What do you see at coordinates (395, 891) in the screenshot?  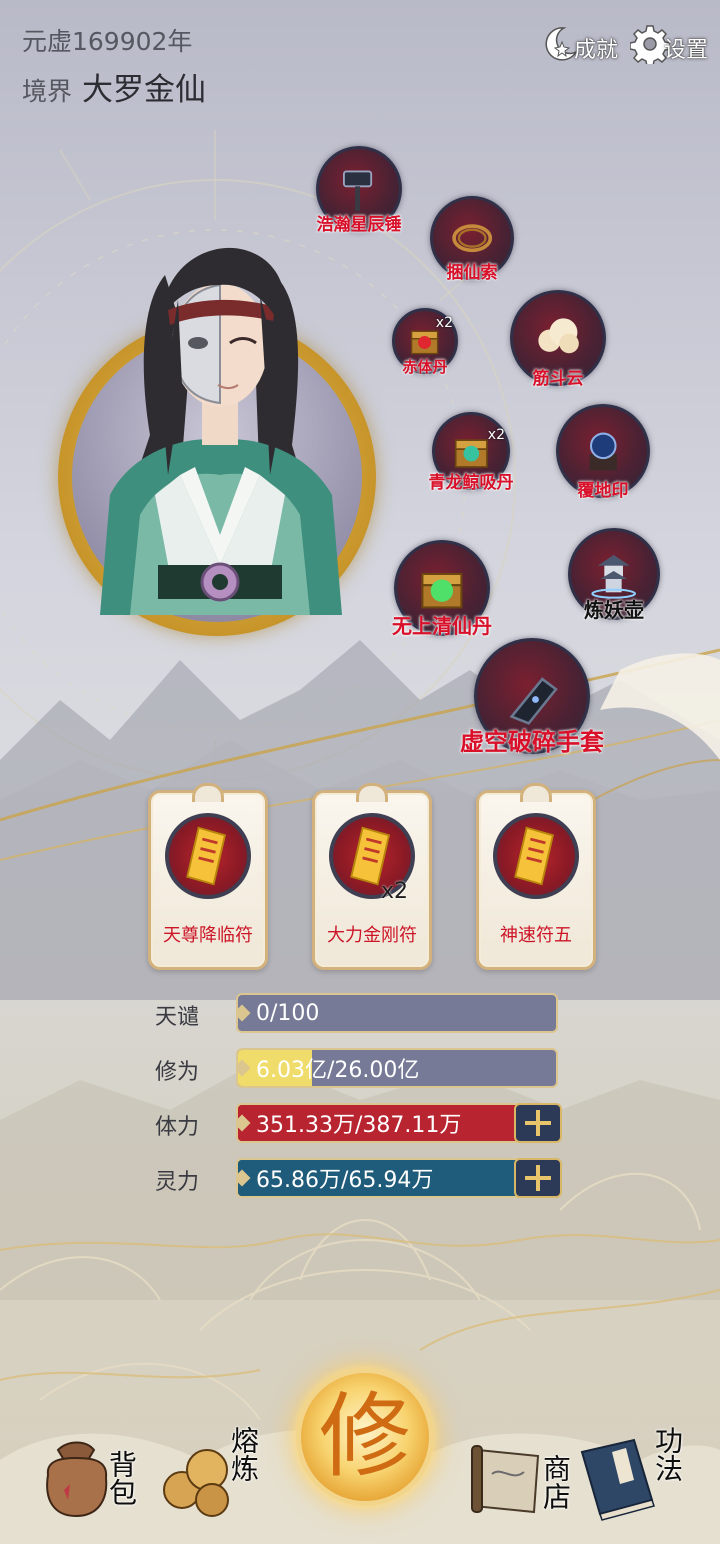 I see `talisman-count: x2` at bounding box center [395, 891].